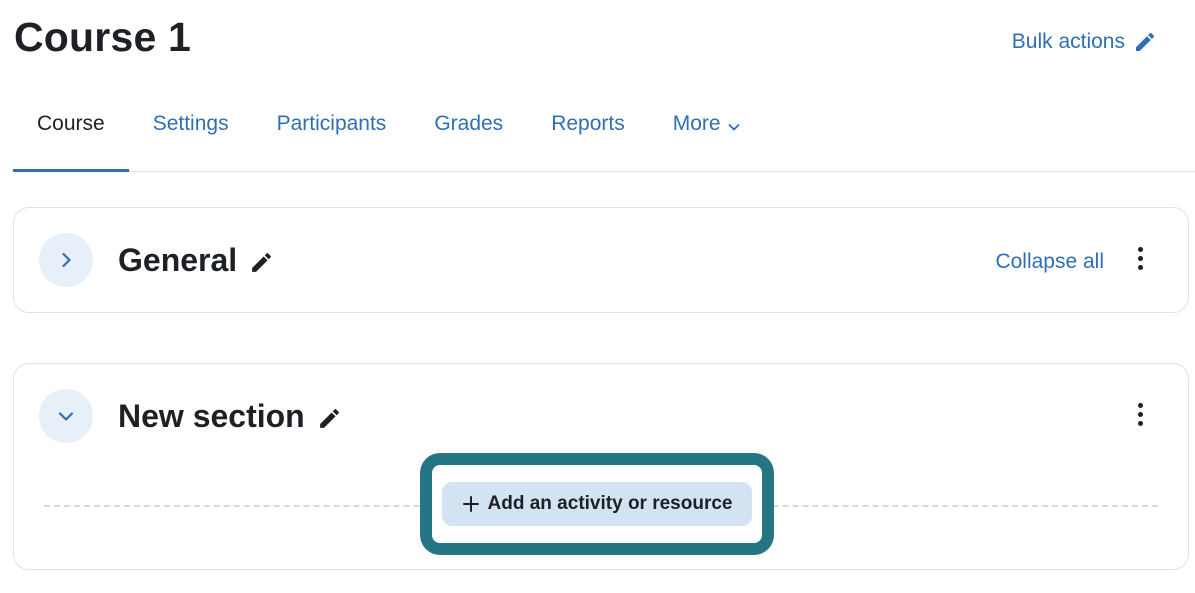  I want to click on tab-label: Participants, so click(331, 123).